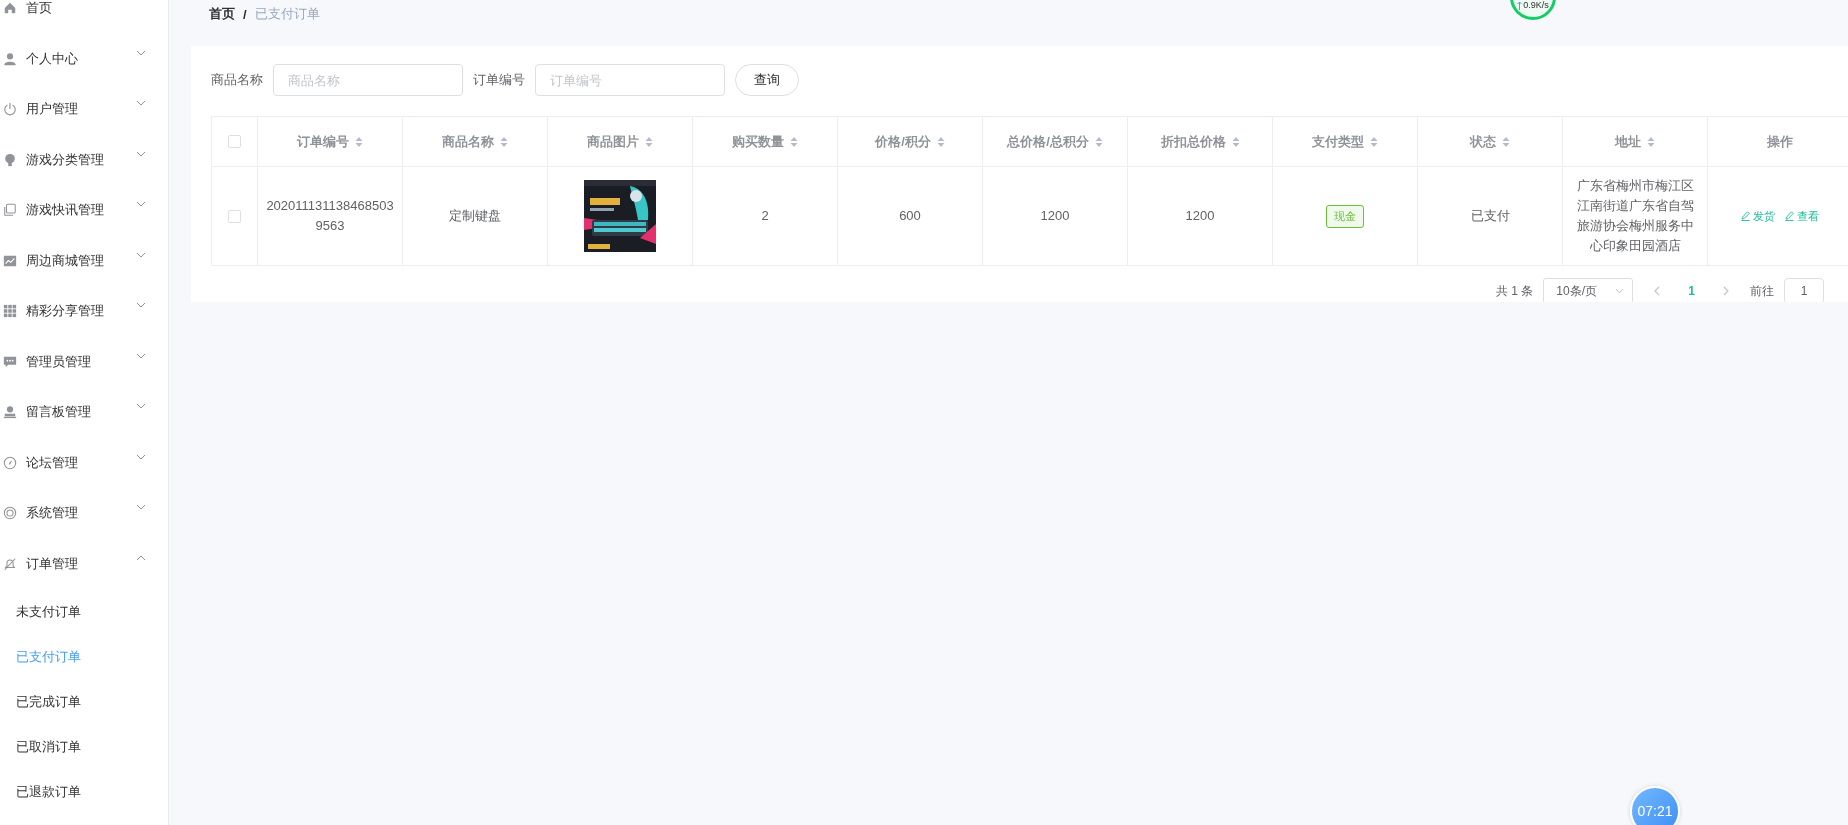  What do you see at coordinates (84, 311) in the screenshot?
I see `sidebar-item: 精彩分享管理` at bounding box center [84, 311].